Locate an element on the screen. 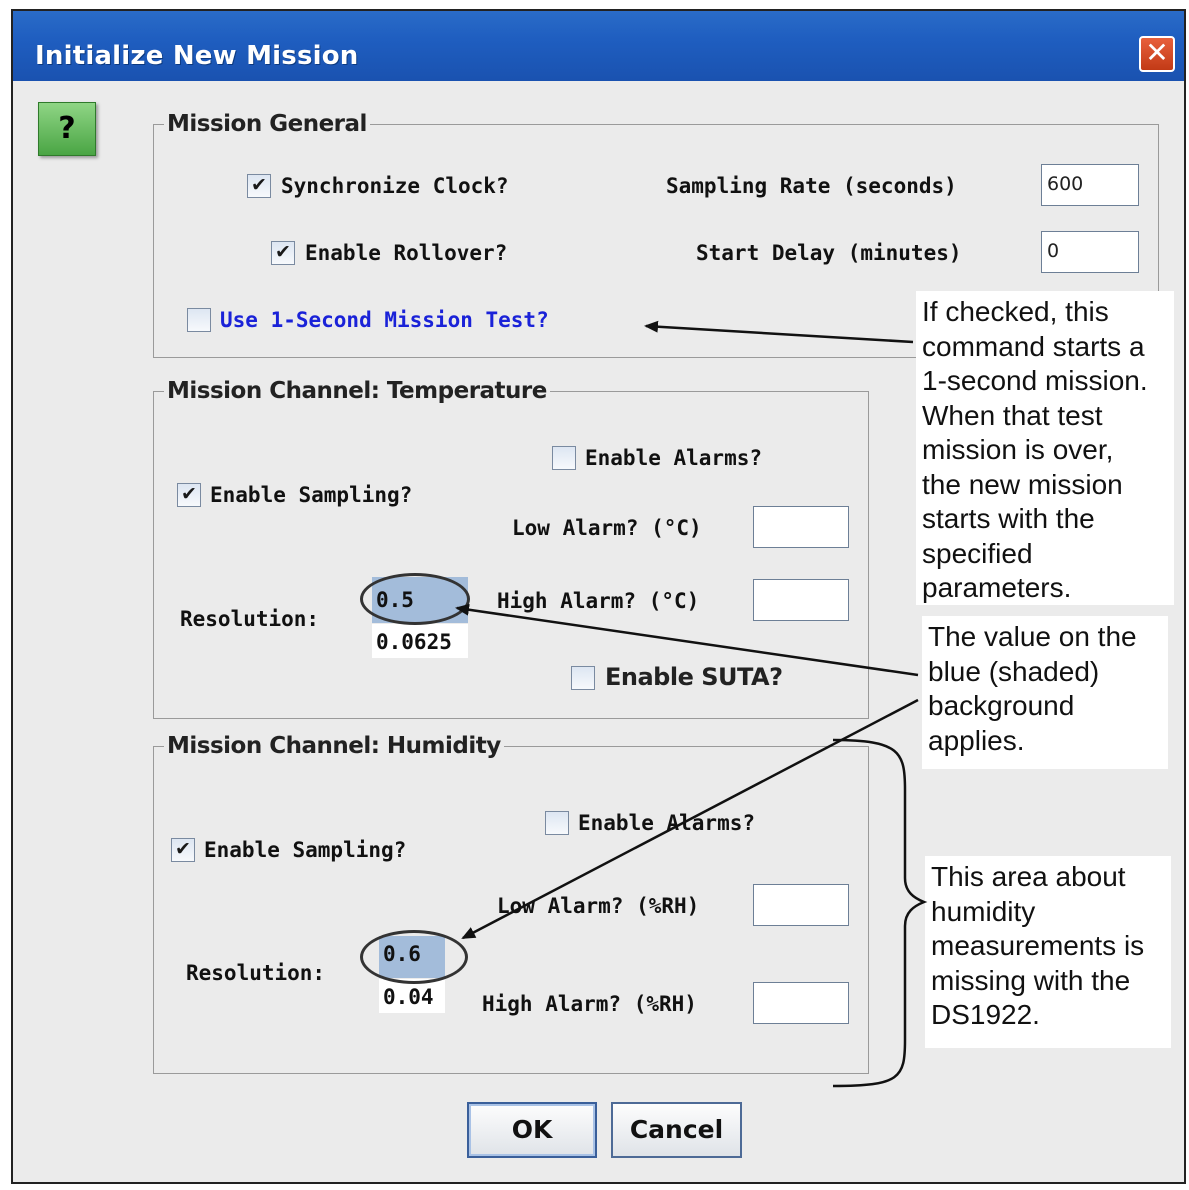  arrow-to-hum-resolution is located at coordinates (690, 819).